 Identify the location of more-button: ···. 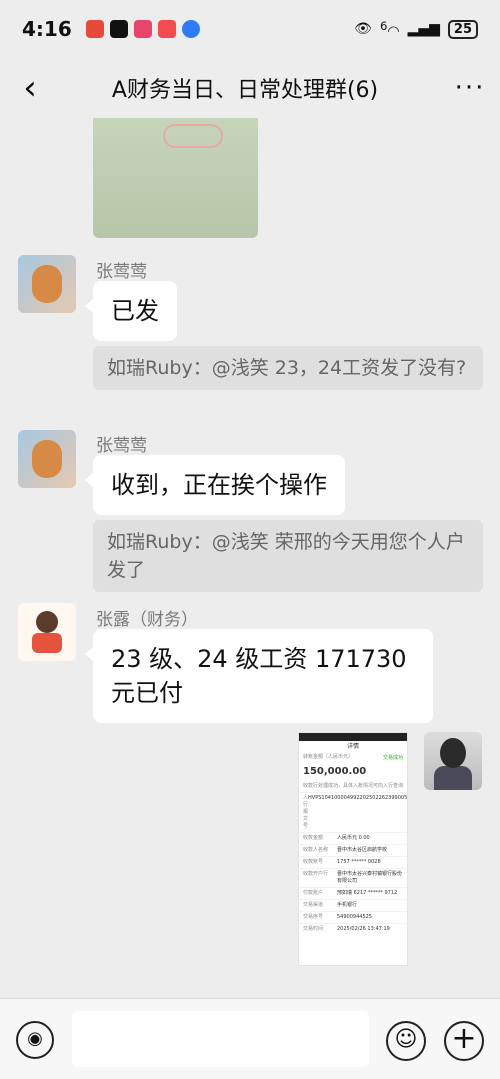
(470, 88).